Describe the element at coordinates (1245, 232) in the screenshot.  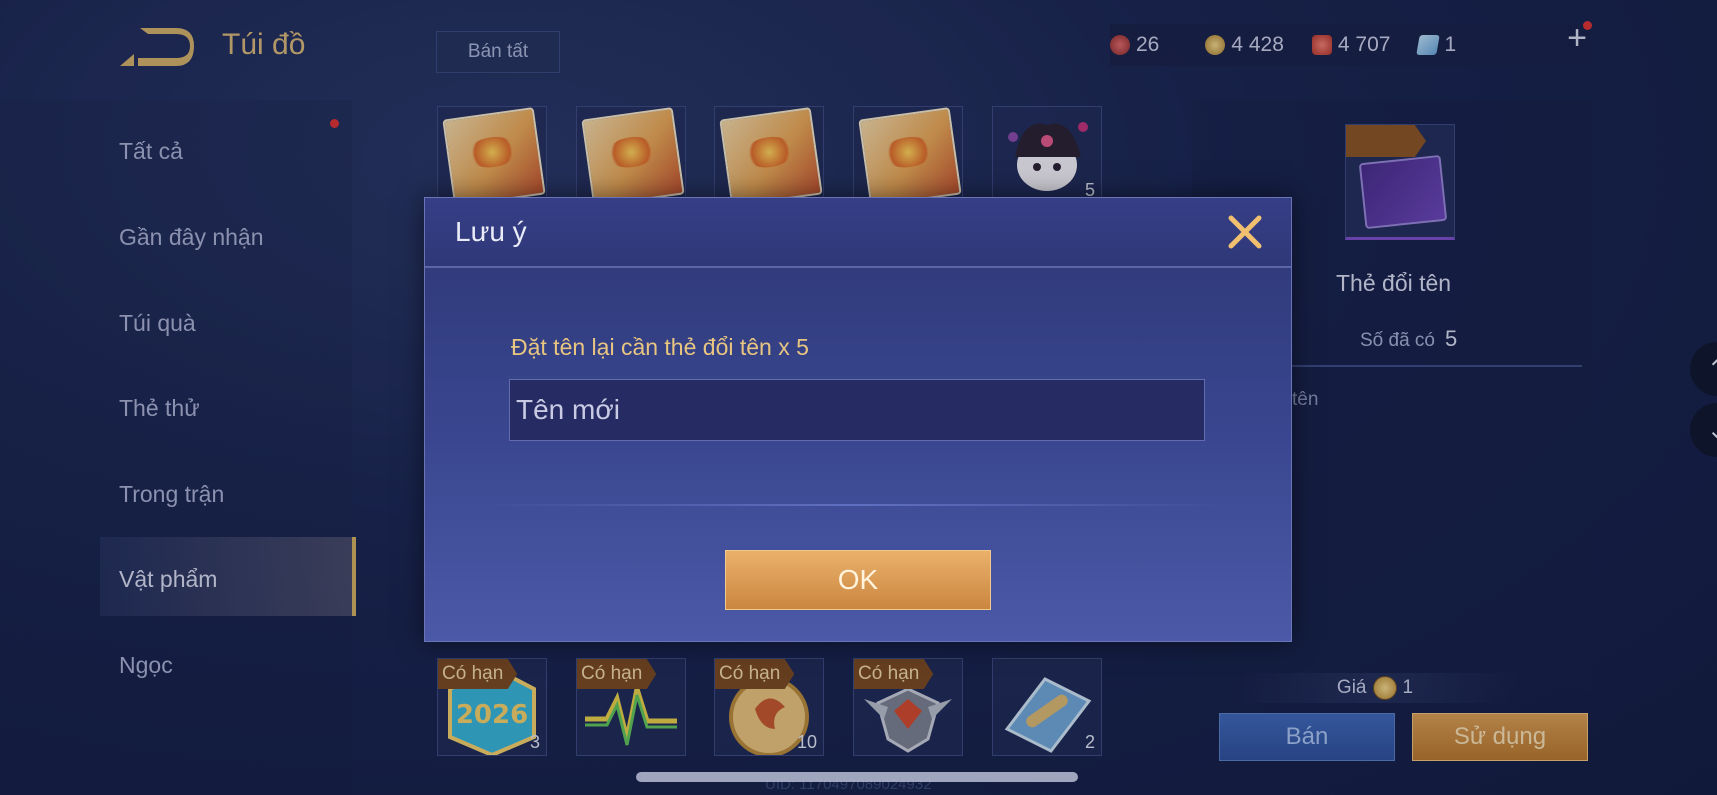
I see `close-icon` at that location.